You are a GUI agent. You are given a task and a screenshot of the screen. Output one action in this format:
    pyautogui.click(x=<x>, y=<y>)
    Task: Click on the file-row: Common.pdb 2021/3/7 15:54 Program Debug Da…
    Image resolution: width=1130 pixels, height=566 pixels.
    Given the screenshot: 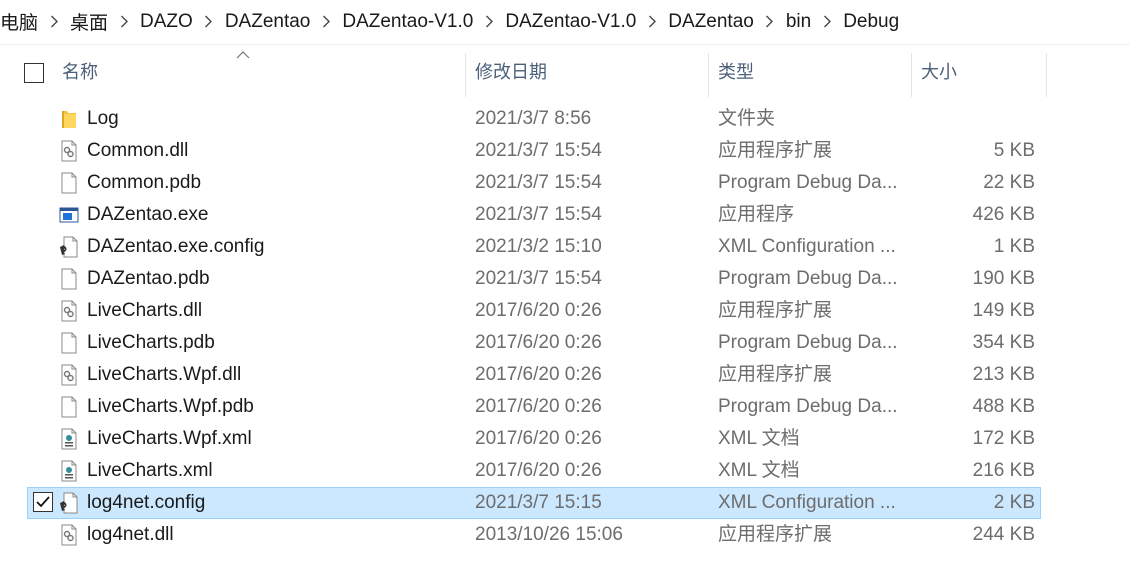 What is the action you would take?
    pyautogui.click(x=565, y=183)
    